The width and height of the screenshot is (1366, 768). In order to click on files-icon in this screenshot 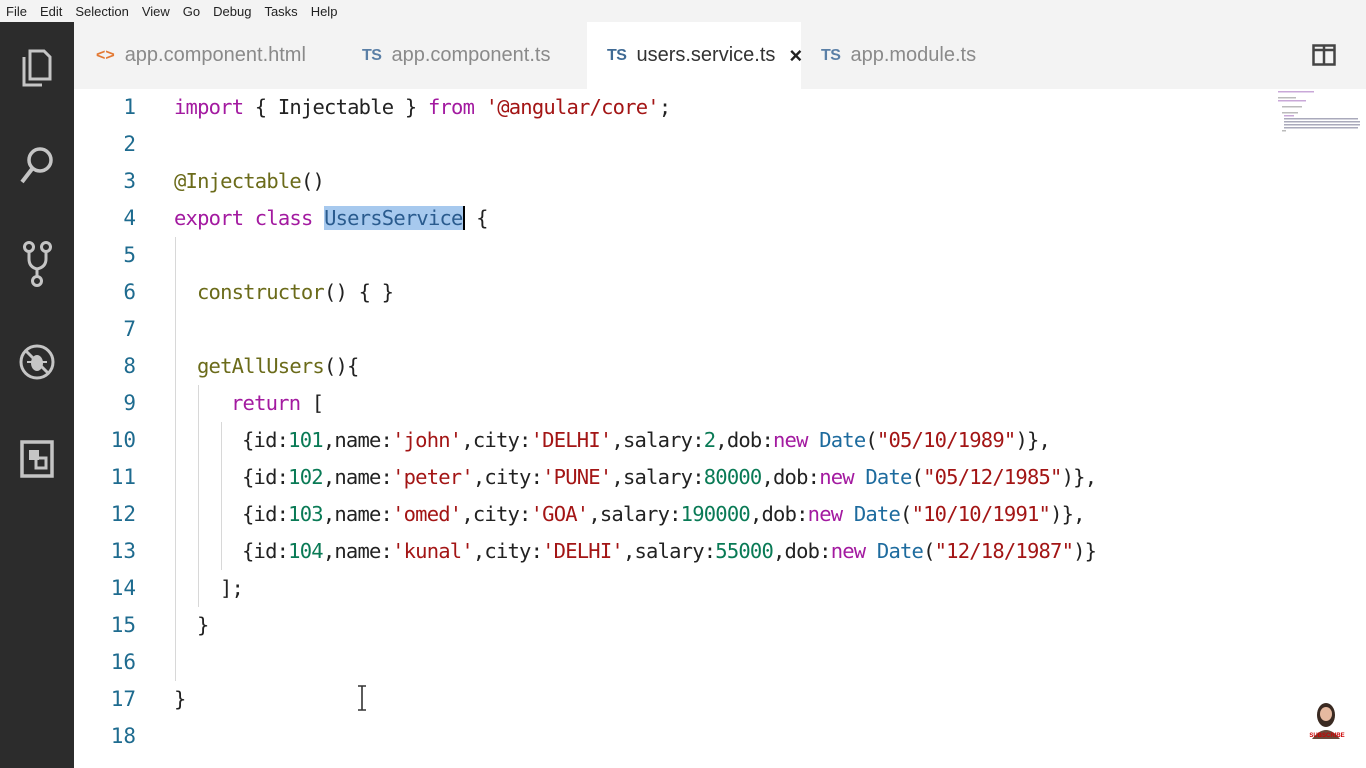, I will do `click(37, 68)`.